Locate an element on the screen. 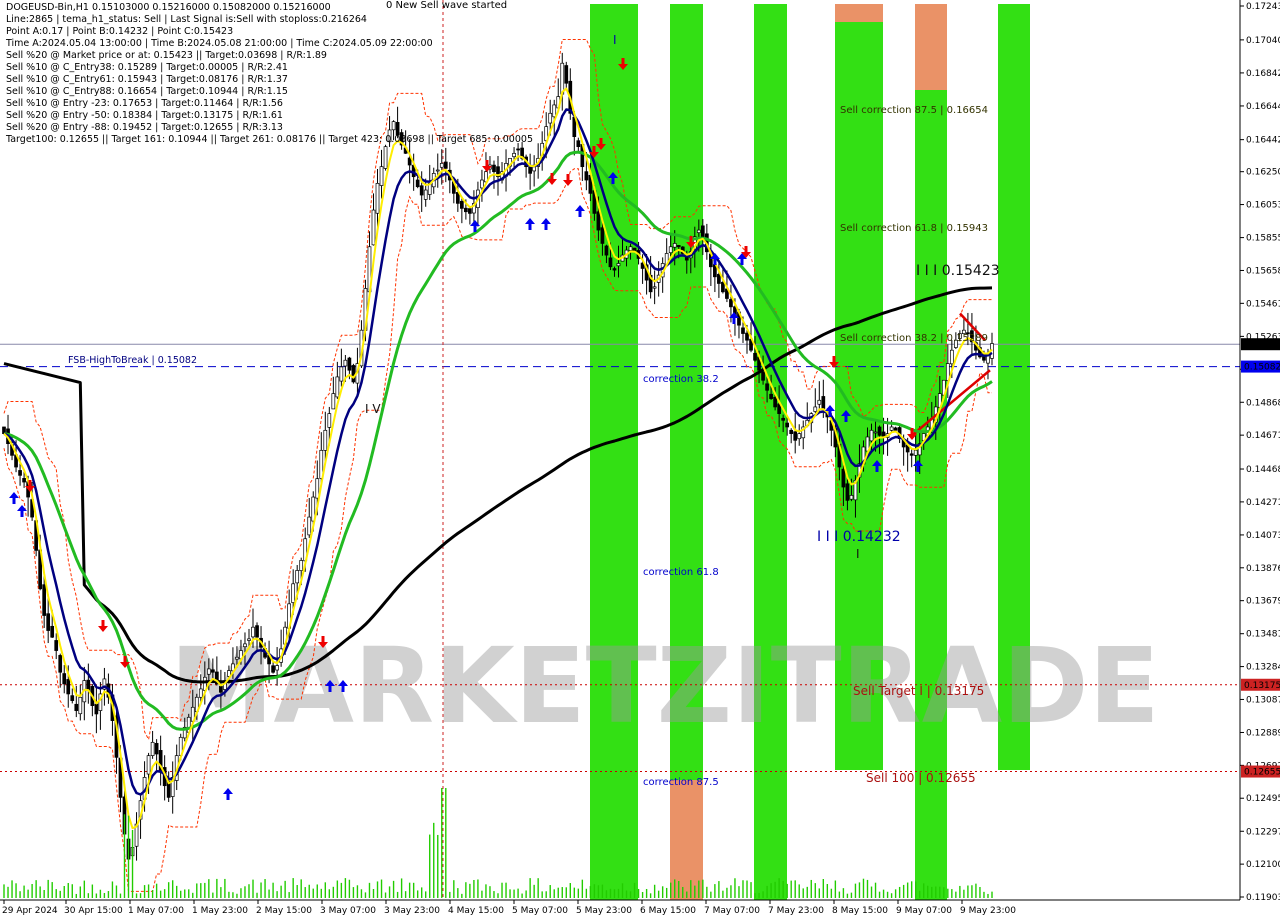 Image resolution: width=1280 pixels, height=920 pixels. price-tick-label: 0.16644 is located at coordinates (1263, 107).